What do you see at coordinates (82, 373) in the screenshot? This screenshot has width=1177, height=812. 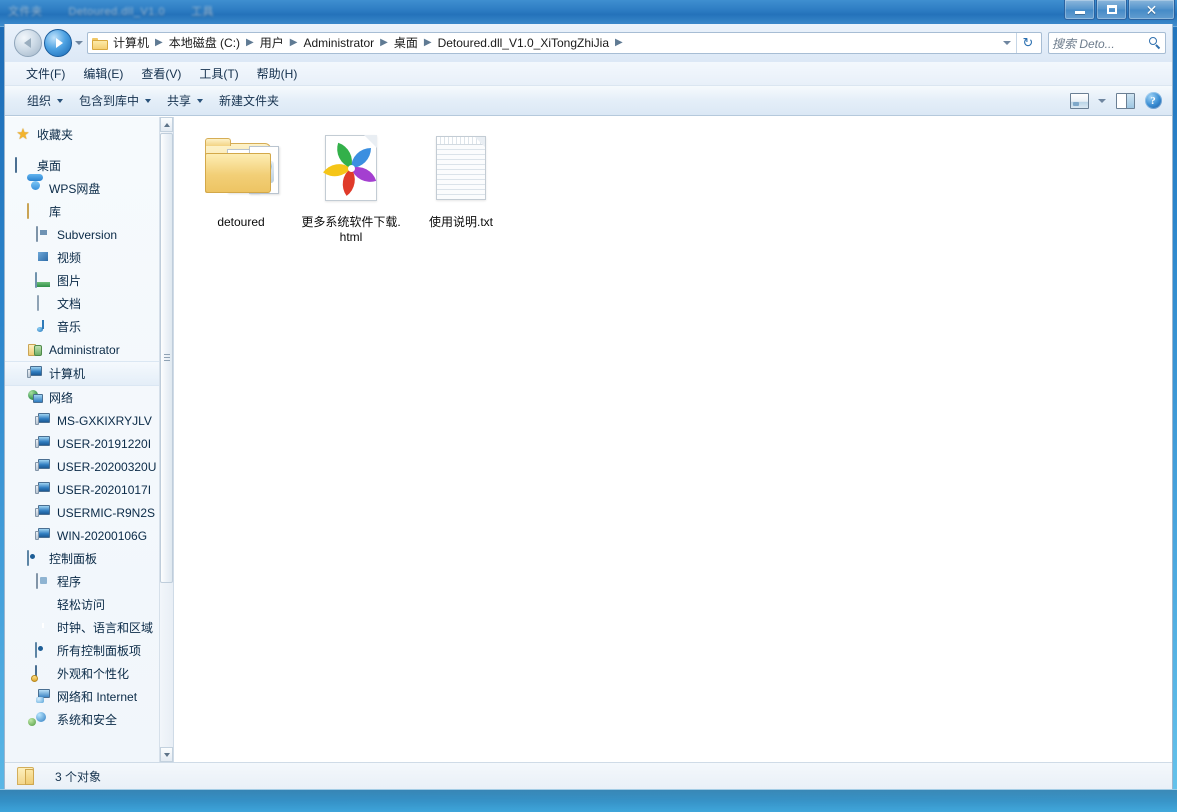 I see `sidebar-item-computer: 计算机` at bounding box center [82, 373].